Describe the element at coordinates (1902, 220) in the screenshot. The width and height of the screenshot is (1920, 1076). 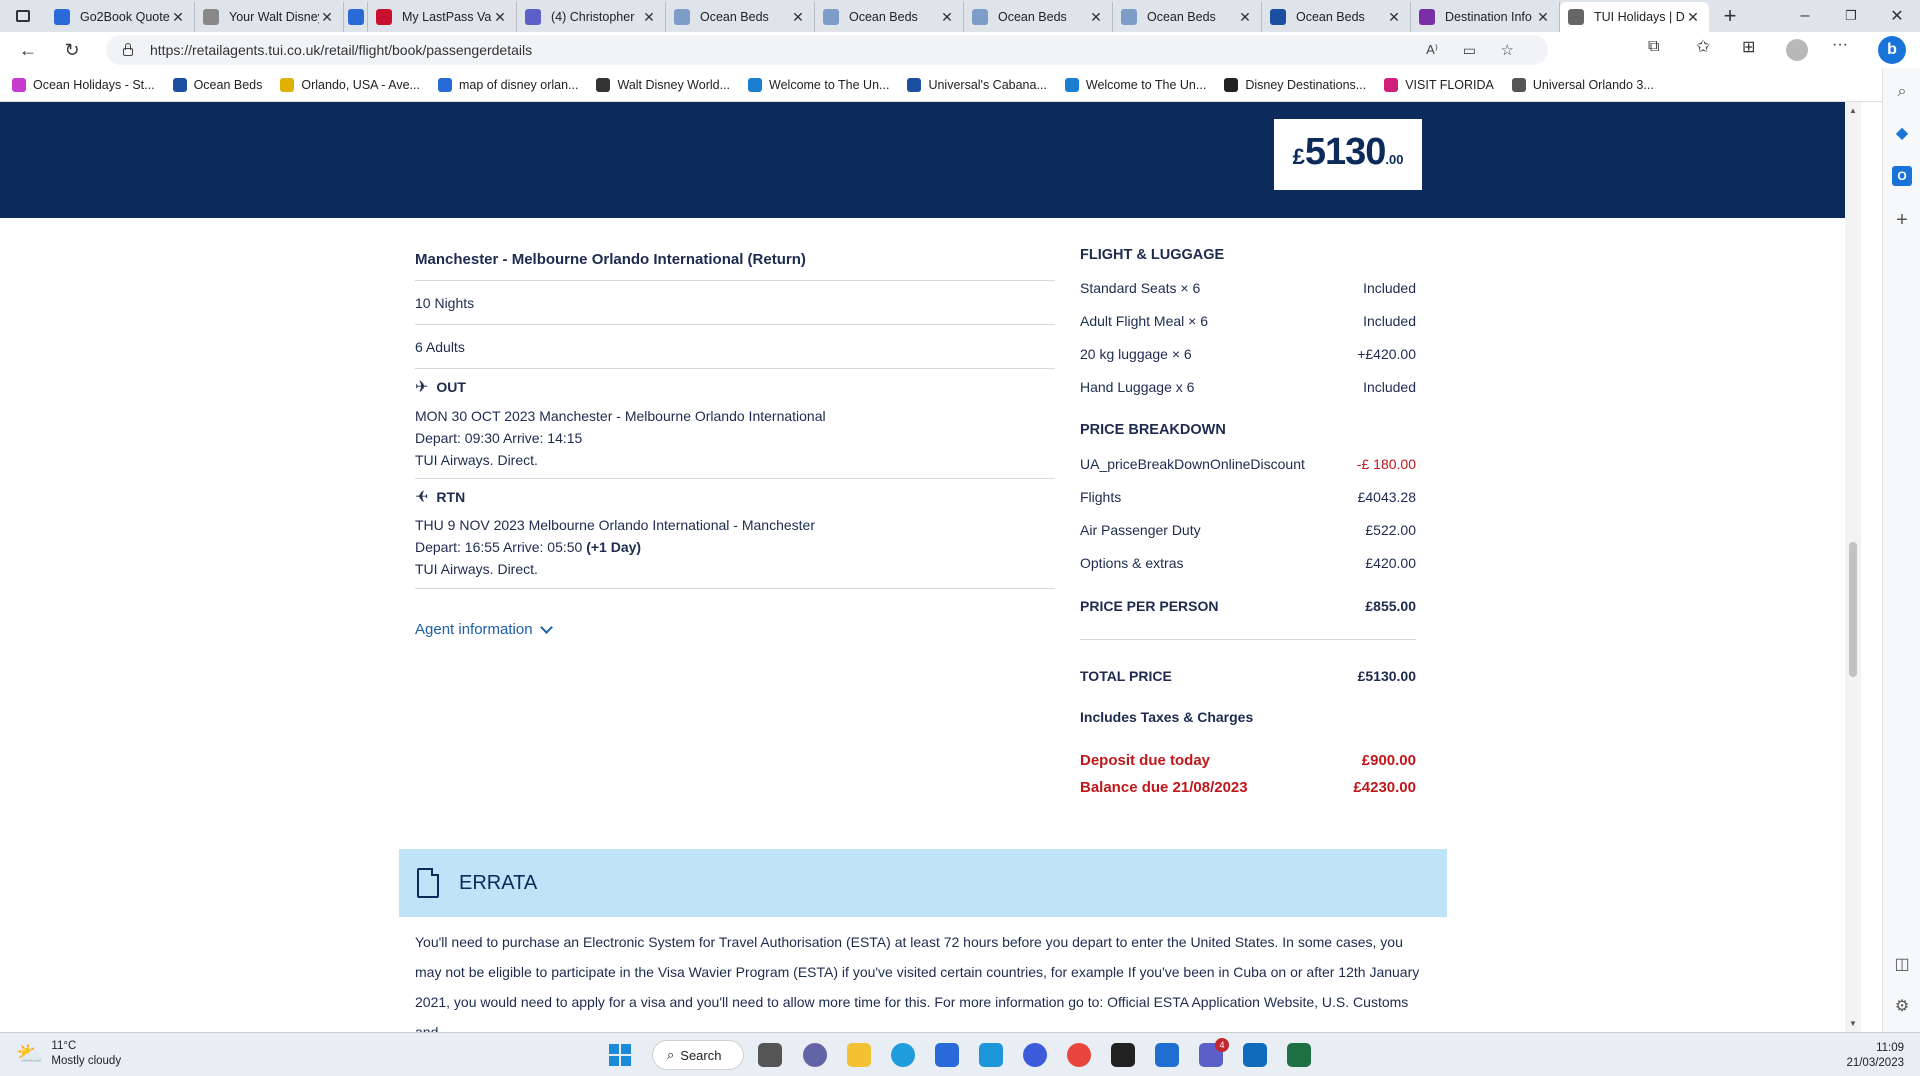
I see `add-icon: +` at that location.